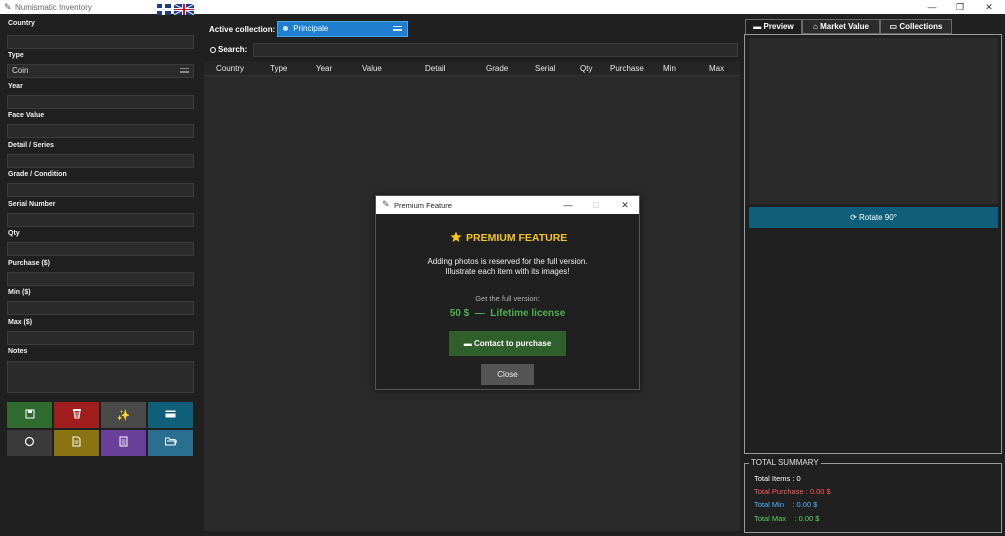  What do you see at coordinates (873, 121) in the screenshot?
I see `image-preview-area` at bounding box center [873, 121].